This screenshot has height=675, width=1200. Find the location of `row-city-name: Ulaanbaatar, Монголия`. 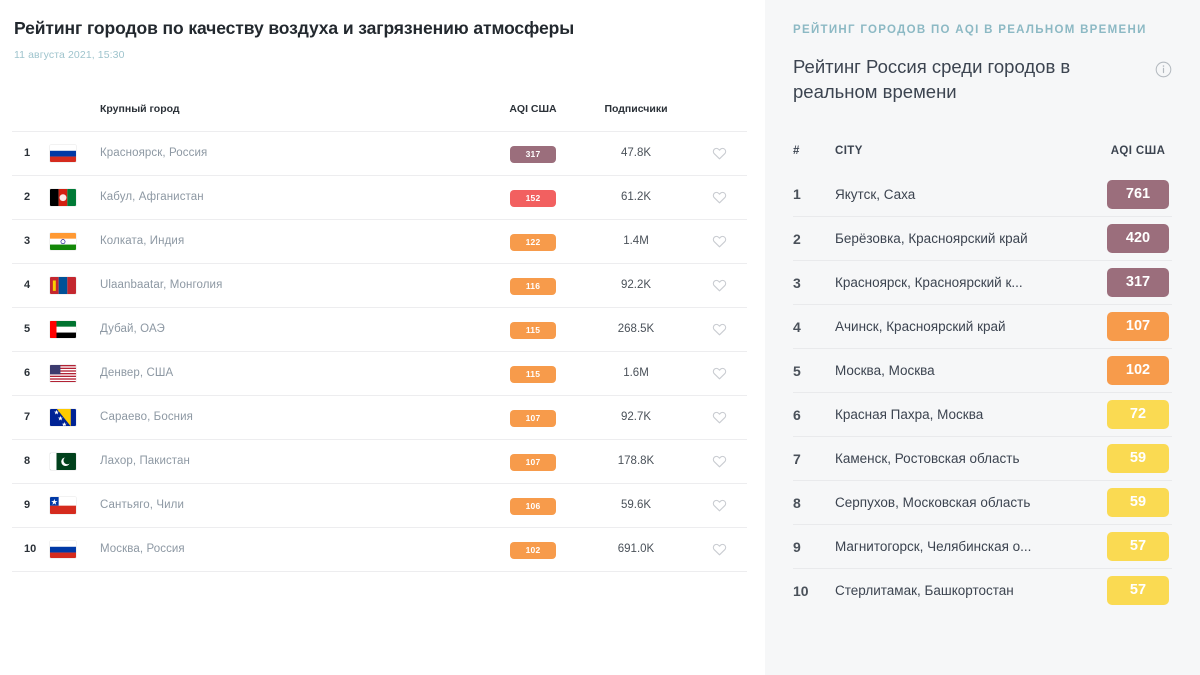

row-city-name: Ulaanbaatar, Монголия is located at coordinates (292, 285).